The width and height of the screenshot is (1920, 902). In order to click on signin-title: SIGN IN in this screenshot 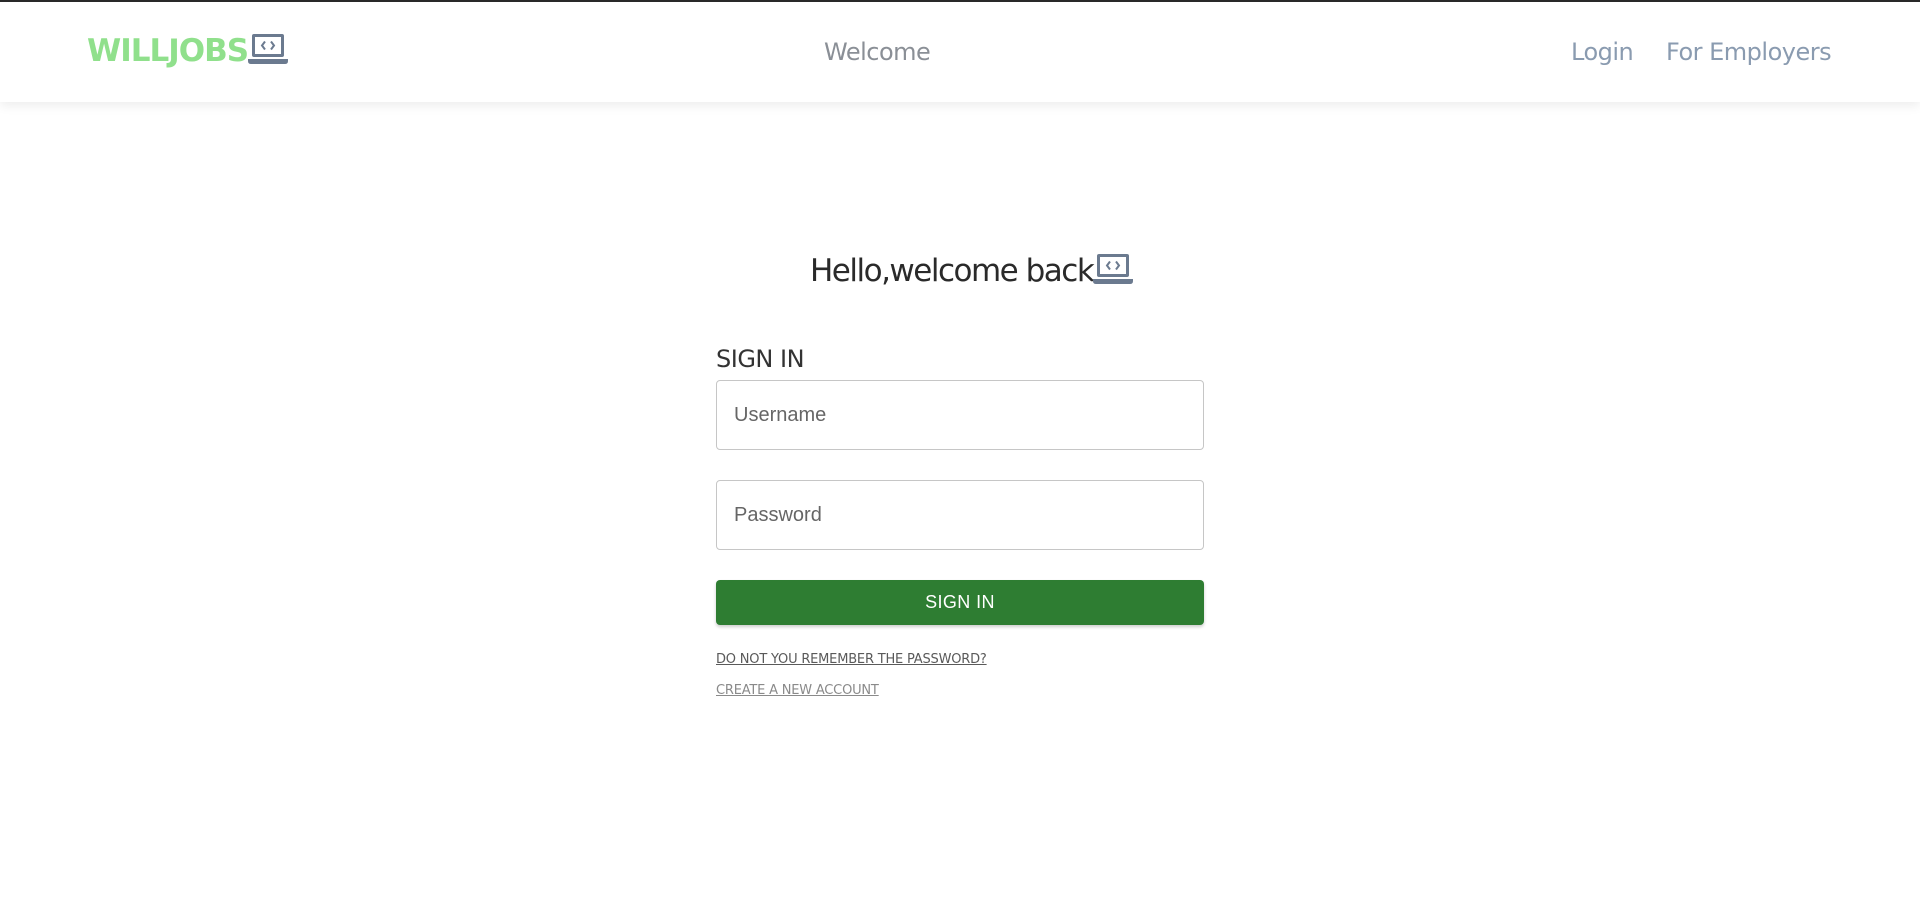, I will do `click(760, 359)`.